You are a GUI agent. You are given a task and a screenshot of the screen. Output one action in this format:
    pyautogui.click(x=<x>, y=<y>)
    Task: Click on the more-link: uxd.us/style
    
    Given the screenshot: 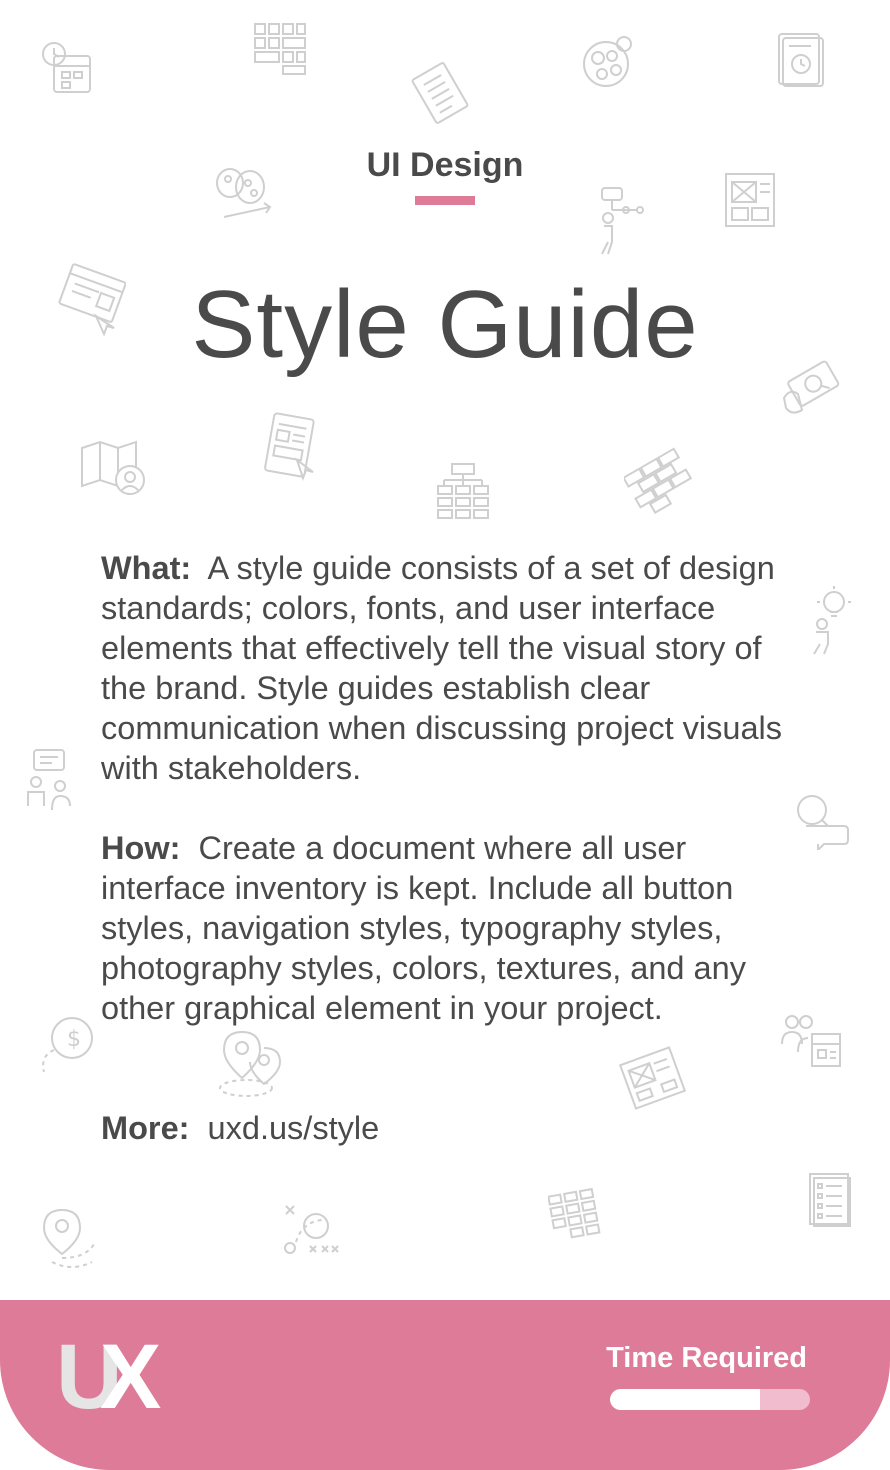 What is the action you would take?
    pyautogui.click(x=294, y=1128)
    